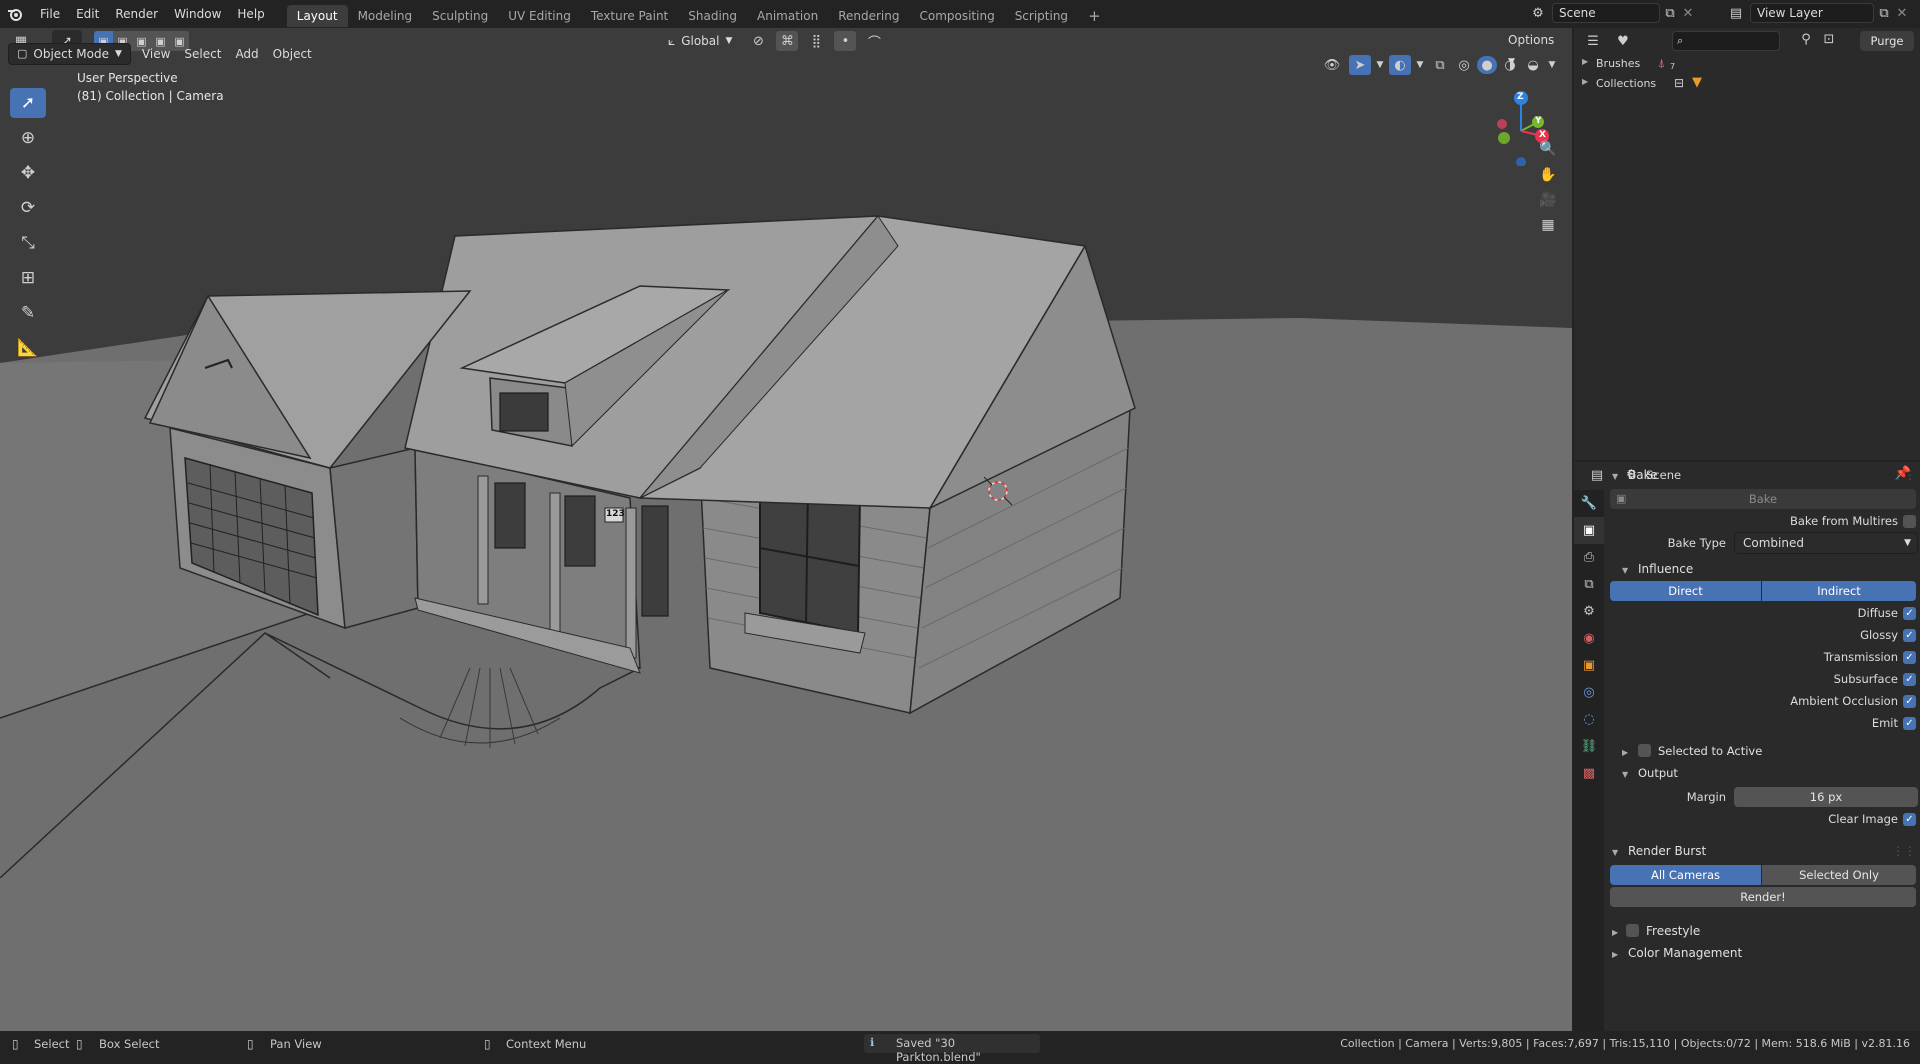  I want to click on view-layer-field: View Layer, so click(1812, 13).